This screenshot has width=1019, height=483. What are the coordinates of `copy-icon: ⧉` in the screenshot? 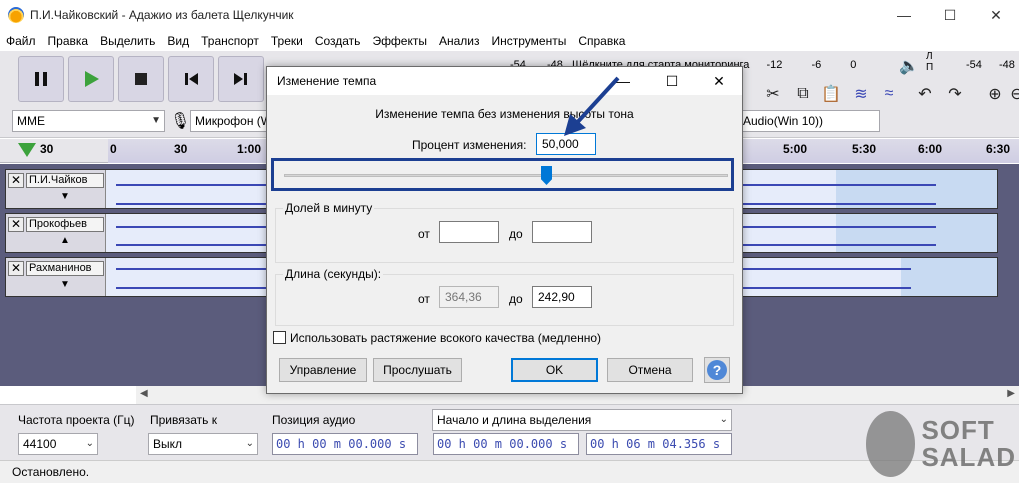 It's located at (803, 94).